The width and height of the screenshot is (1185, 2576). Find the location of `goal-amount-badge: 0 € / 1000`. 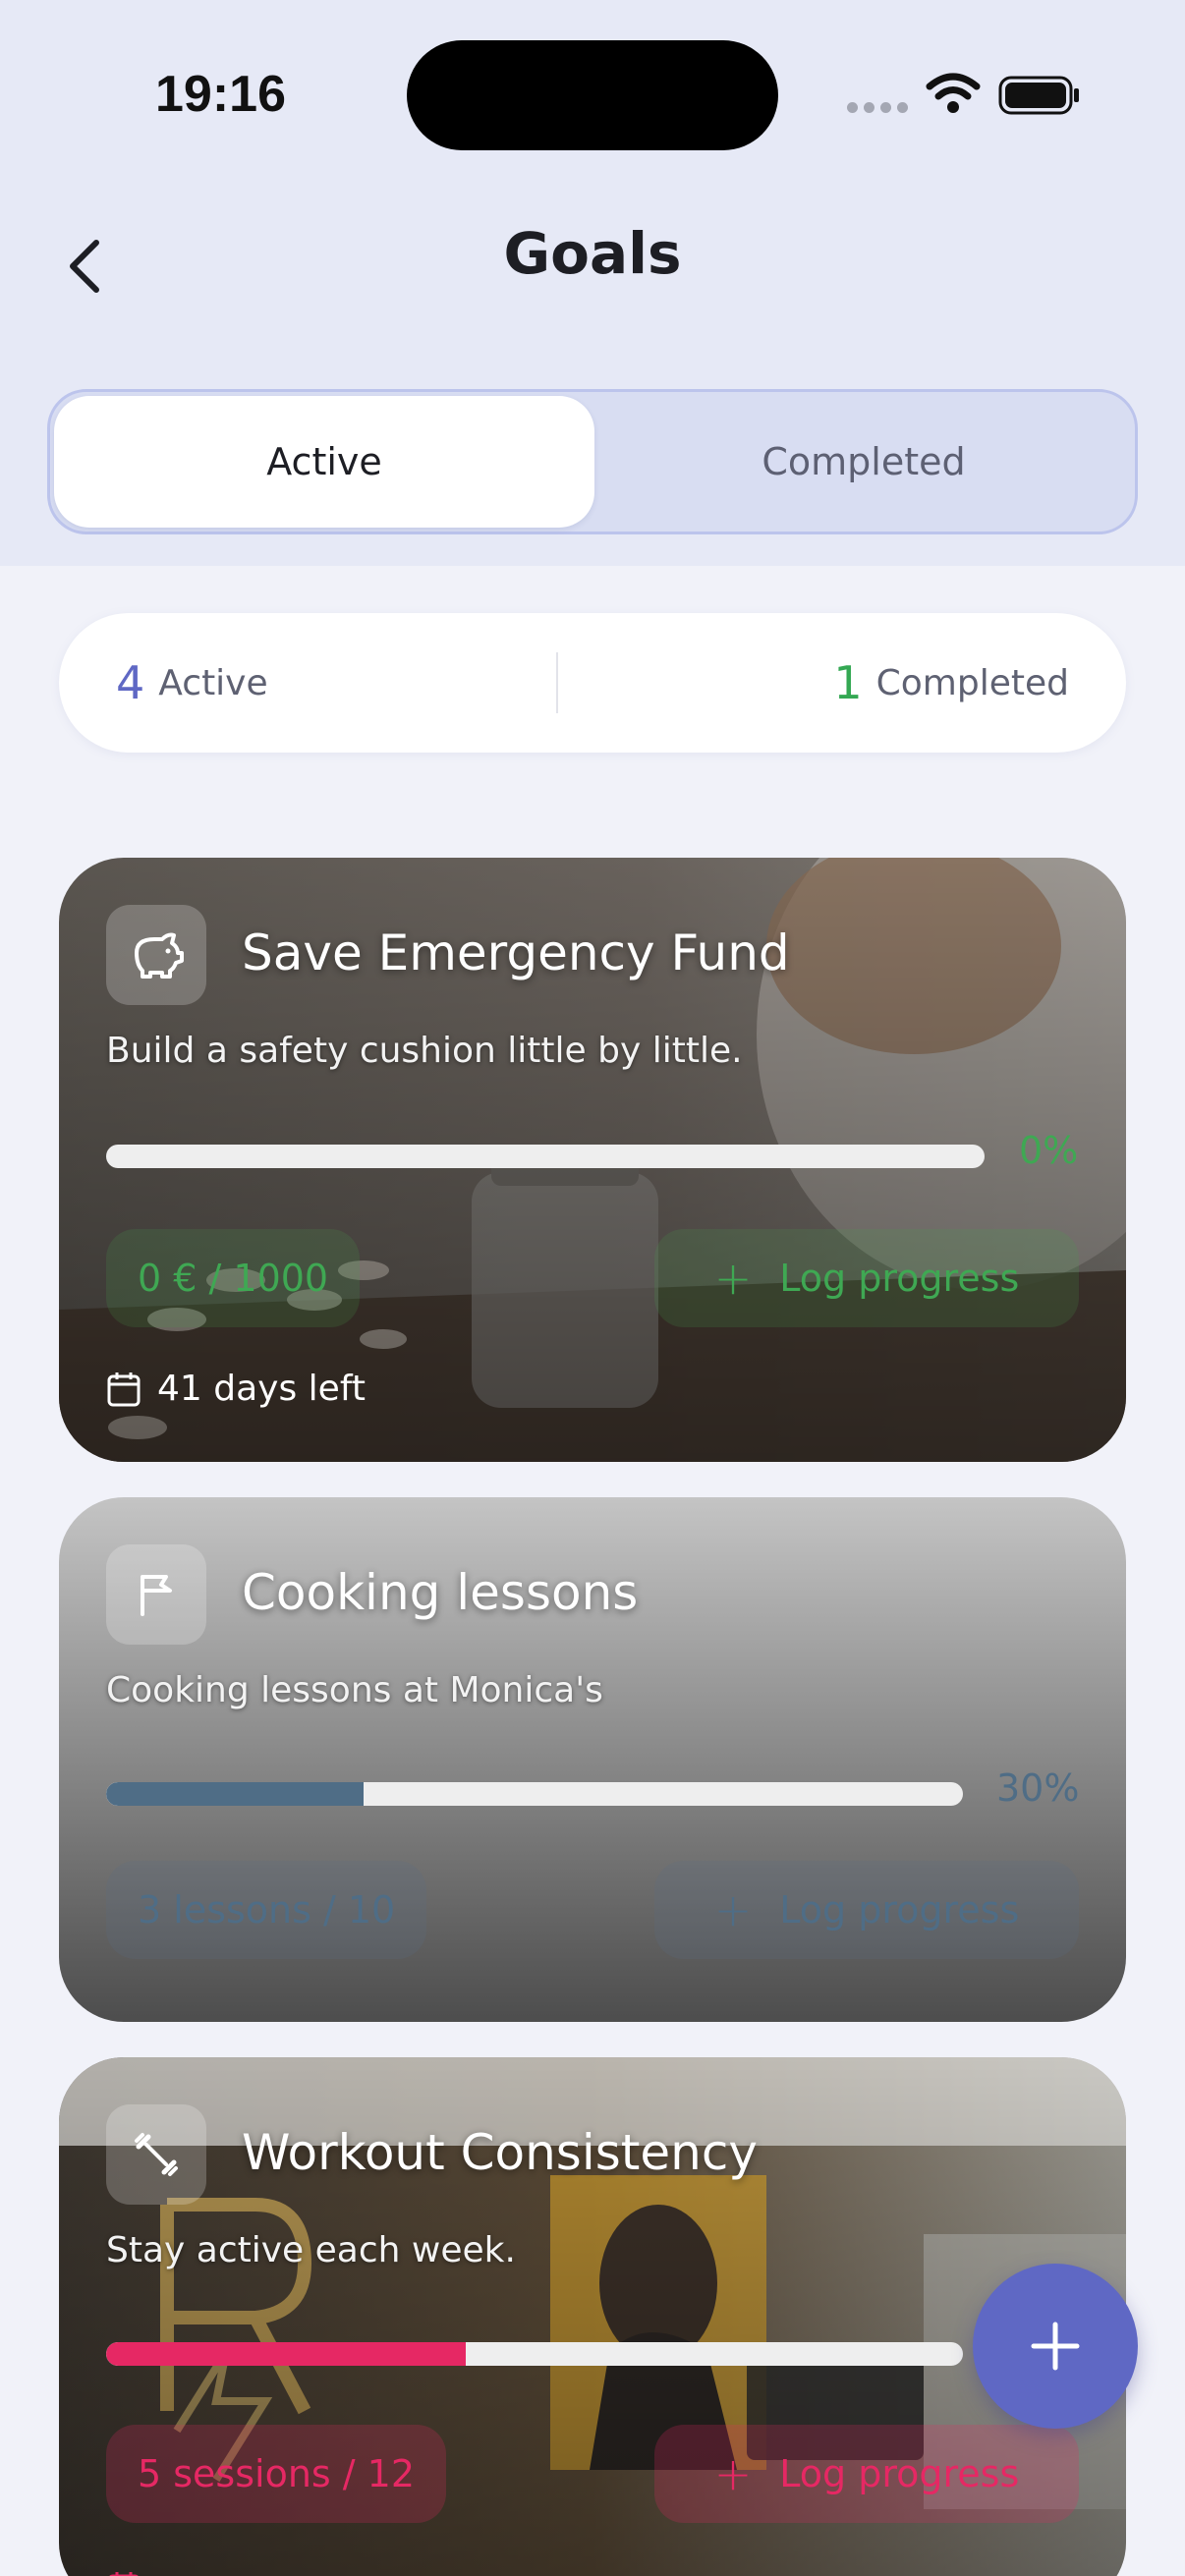

goal-amount-badge: 0 € / 1000 is located at coordinates (234, 1278).